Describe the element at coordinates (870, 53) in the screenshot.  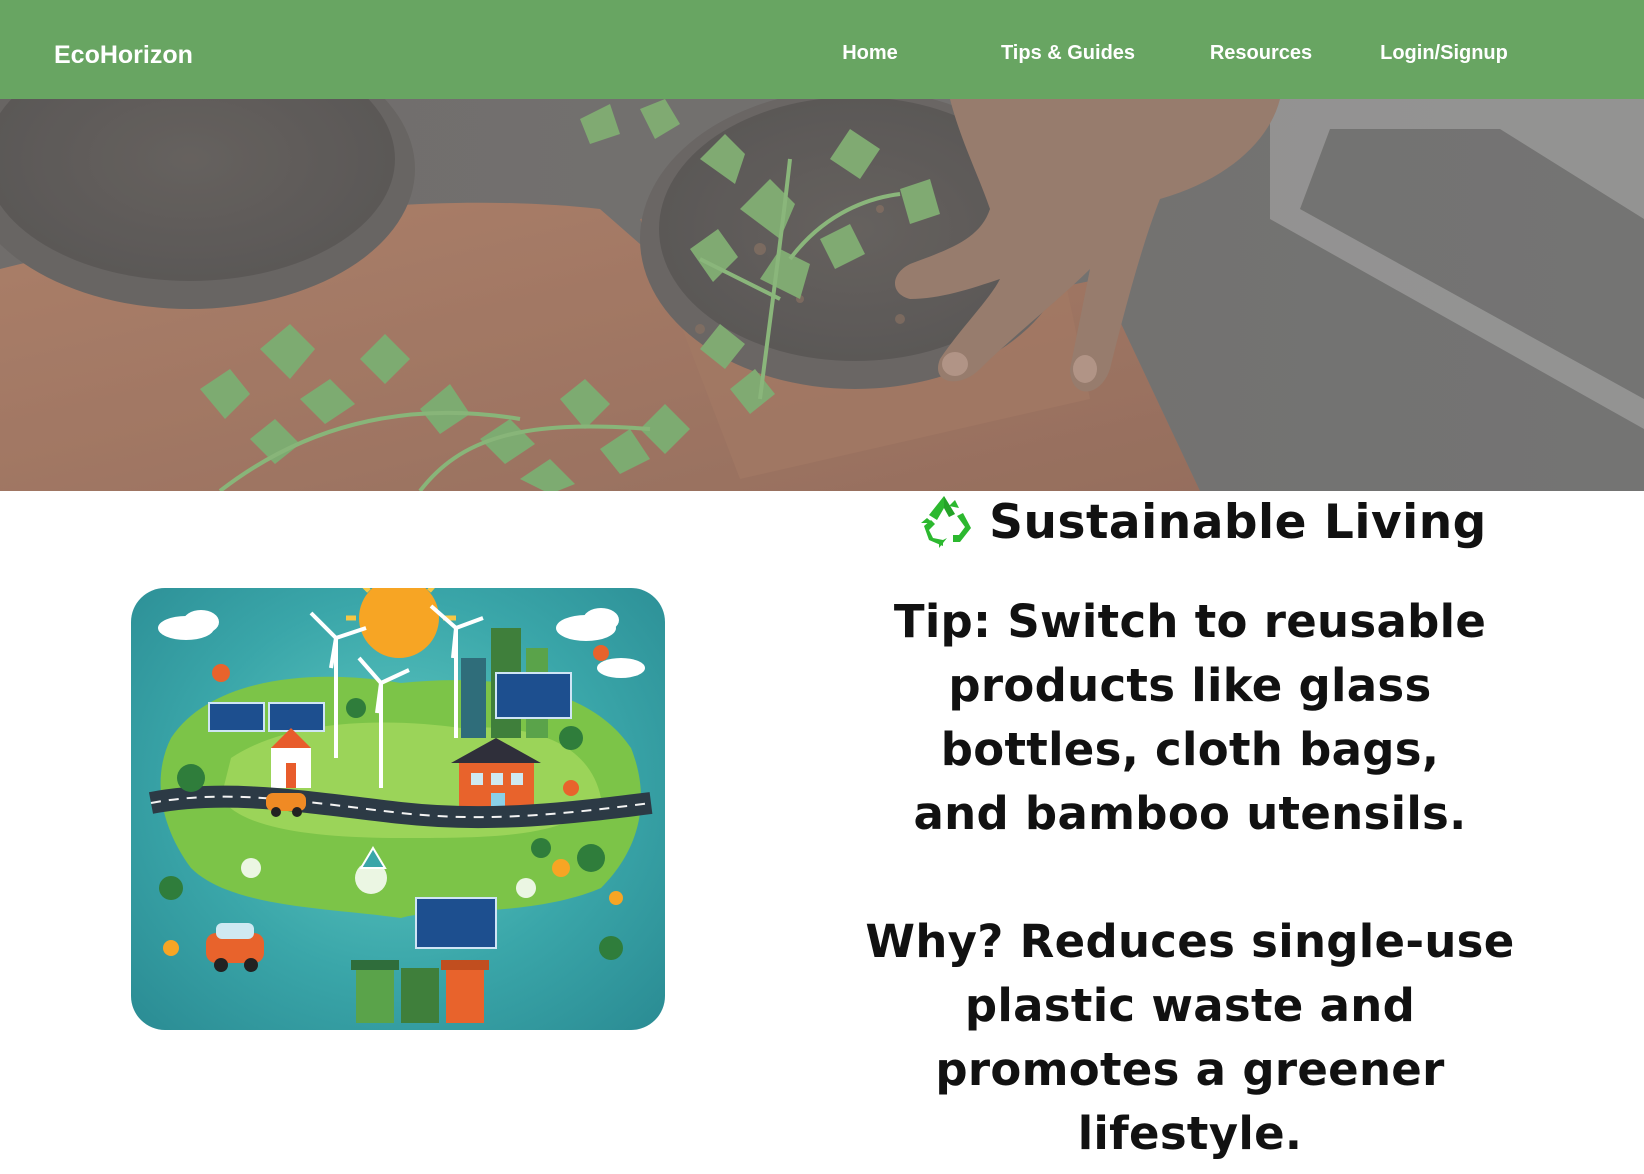
I see `nav-link-home: Home` at that location.